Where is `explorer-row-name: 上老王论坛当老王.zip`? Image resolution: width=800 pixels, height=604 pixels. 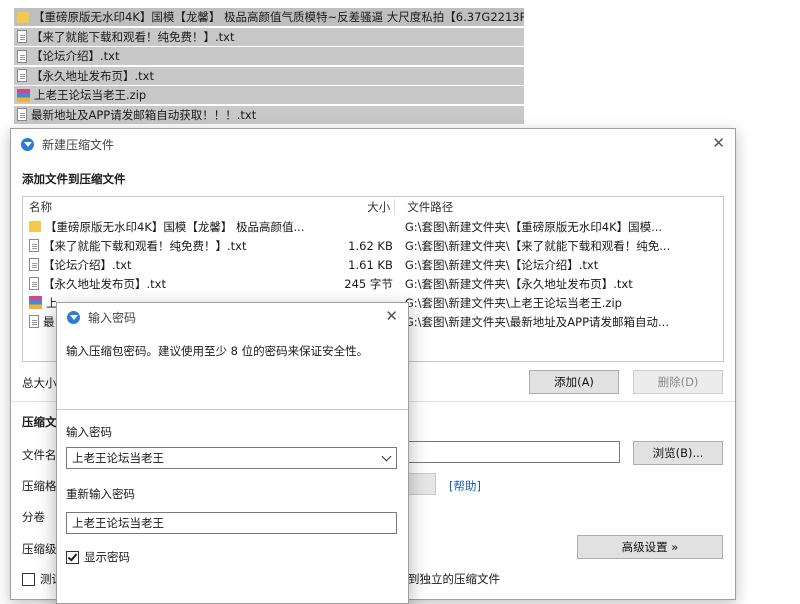 explorer-row-name: 上老王论坛当老王.zip is located at coordinates (90, 95).